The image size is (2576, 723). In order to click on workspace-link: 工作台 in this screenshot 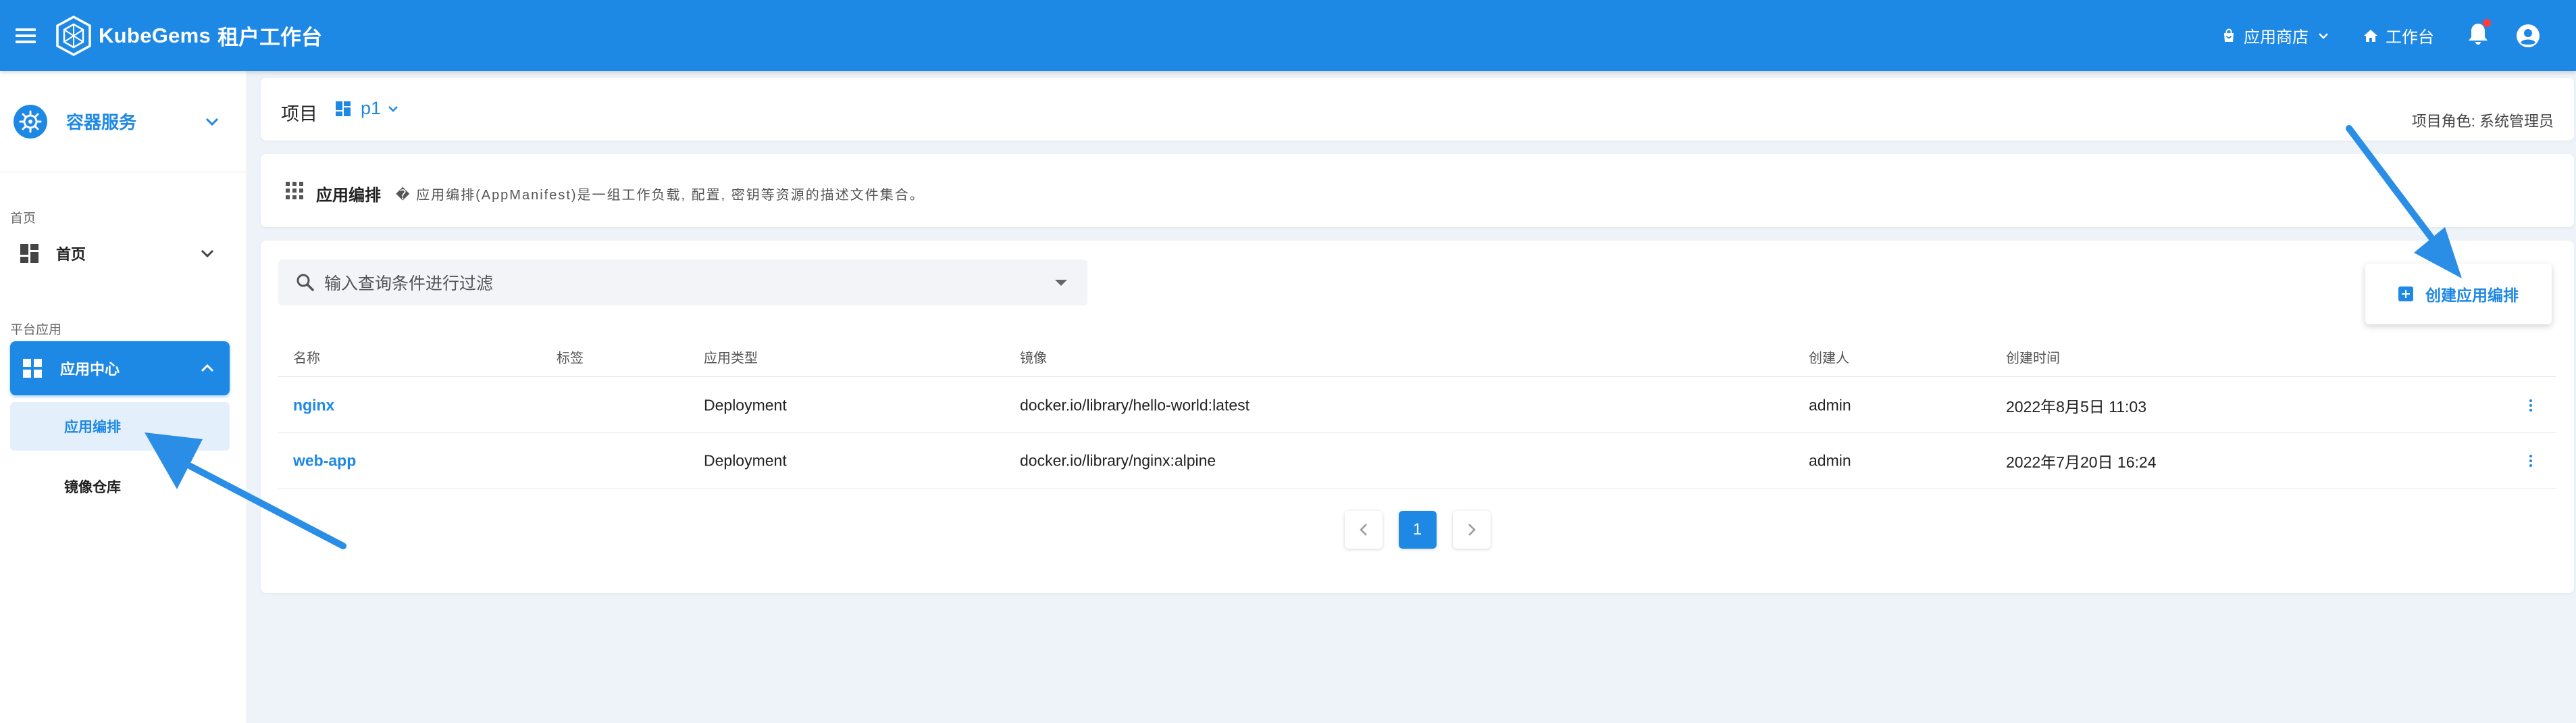, I will do `click(2398, 35)`.